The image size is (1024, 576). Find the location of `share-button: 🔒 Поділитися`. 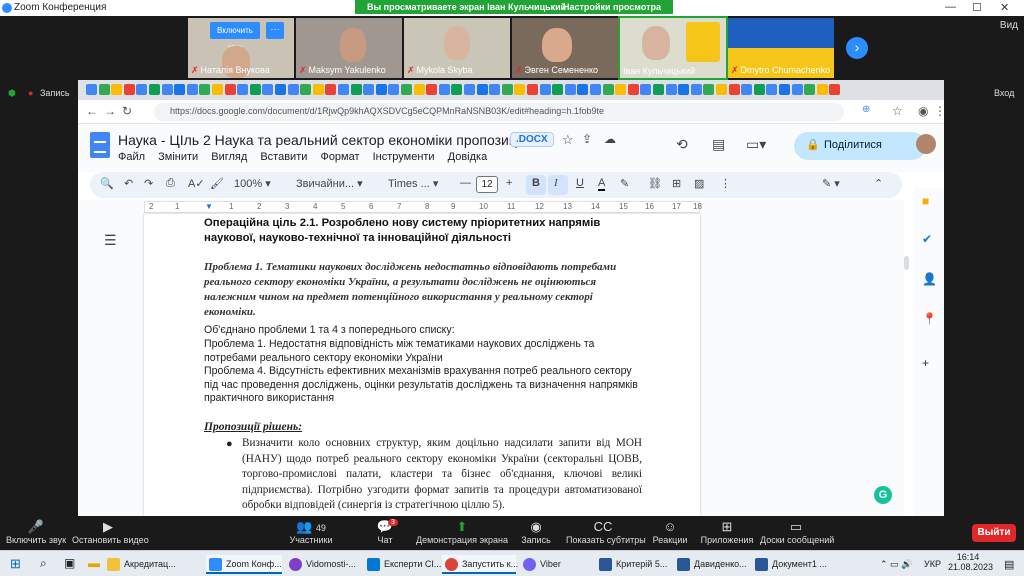

share-button: 🔒 Поділитися is located at coordinates (860, 146).